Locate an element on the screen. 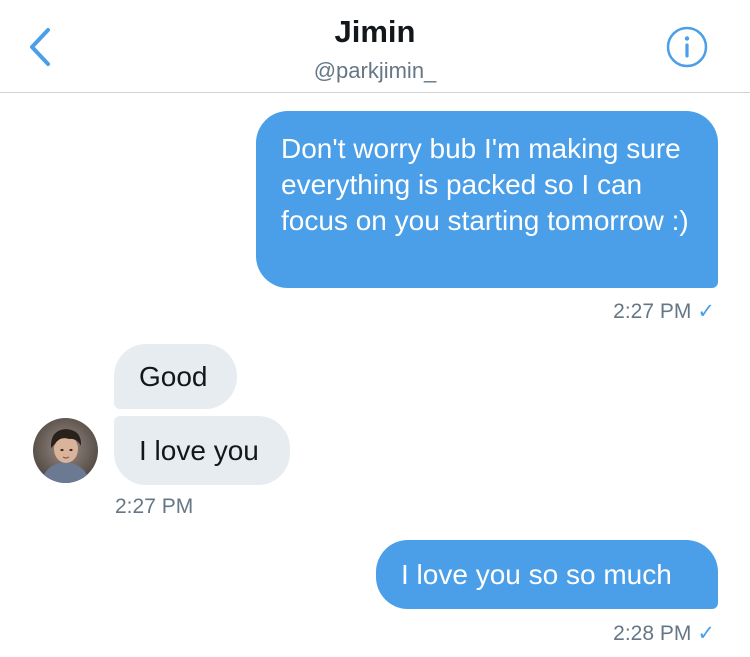 Image resolution: width=750 pixels, height=657 pixels. avatar is located at coordinates (65, 450).